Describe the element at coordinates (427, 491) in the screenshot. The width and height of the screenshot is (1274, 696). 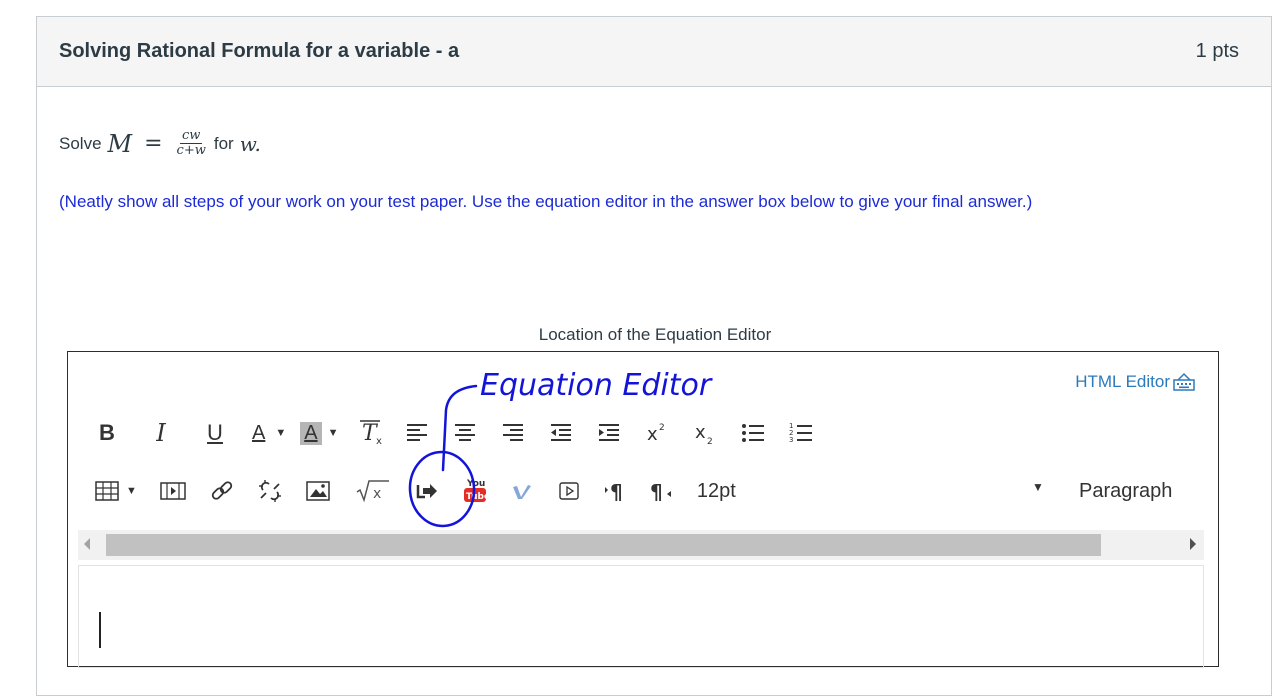
I see `lti-tool-icon` at that location.